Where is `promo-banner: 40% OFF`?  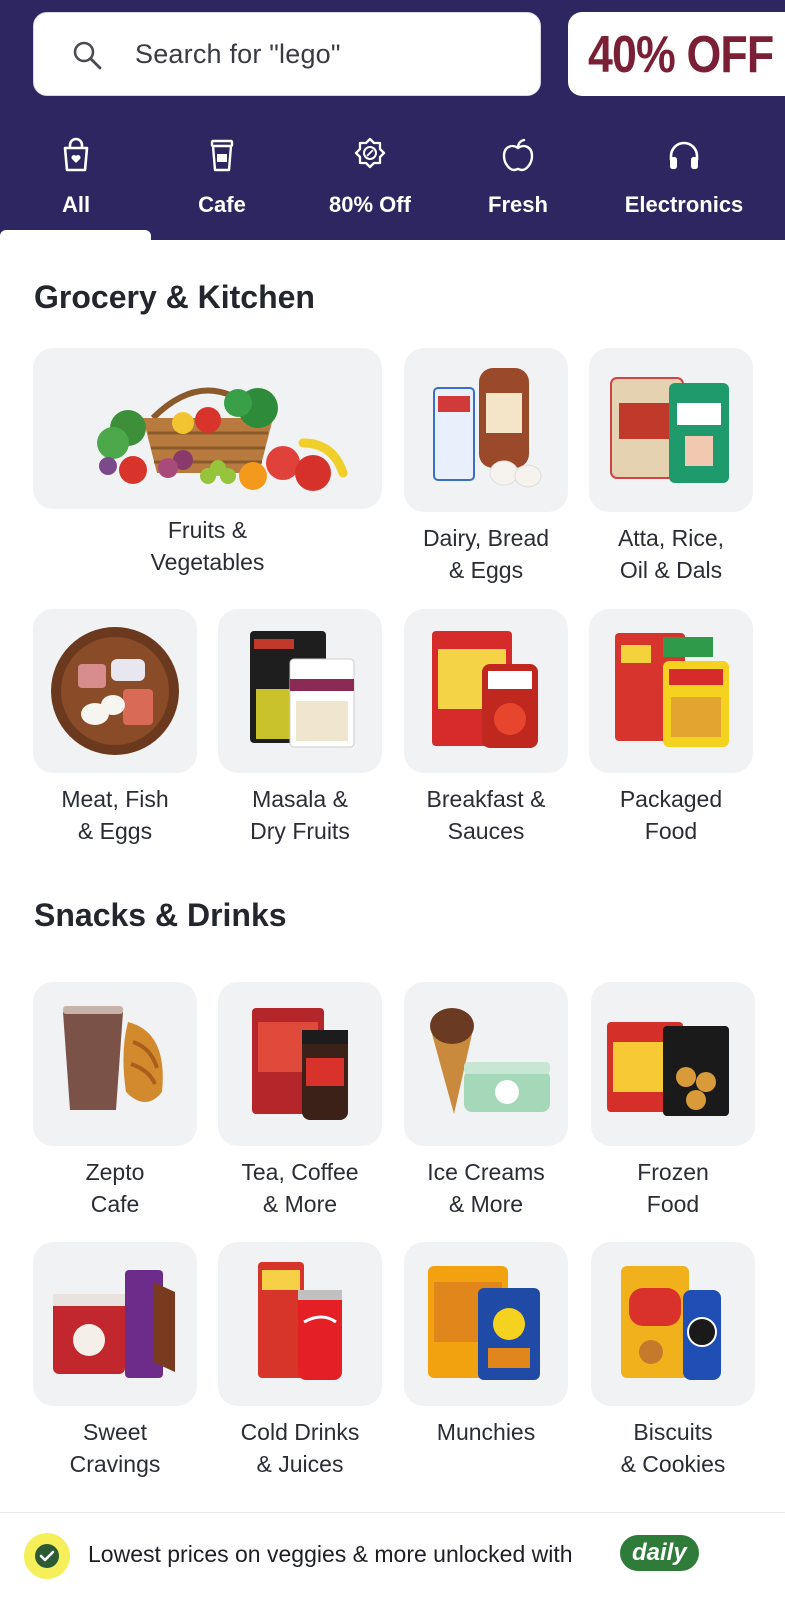 promo-banner: 40% OFF is located at coordinates (676, 54).